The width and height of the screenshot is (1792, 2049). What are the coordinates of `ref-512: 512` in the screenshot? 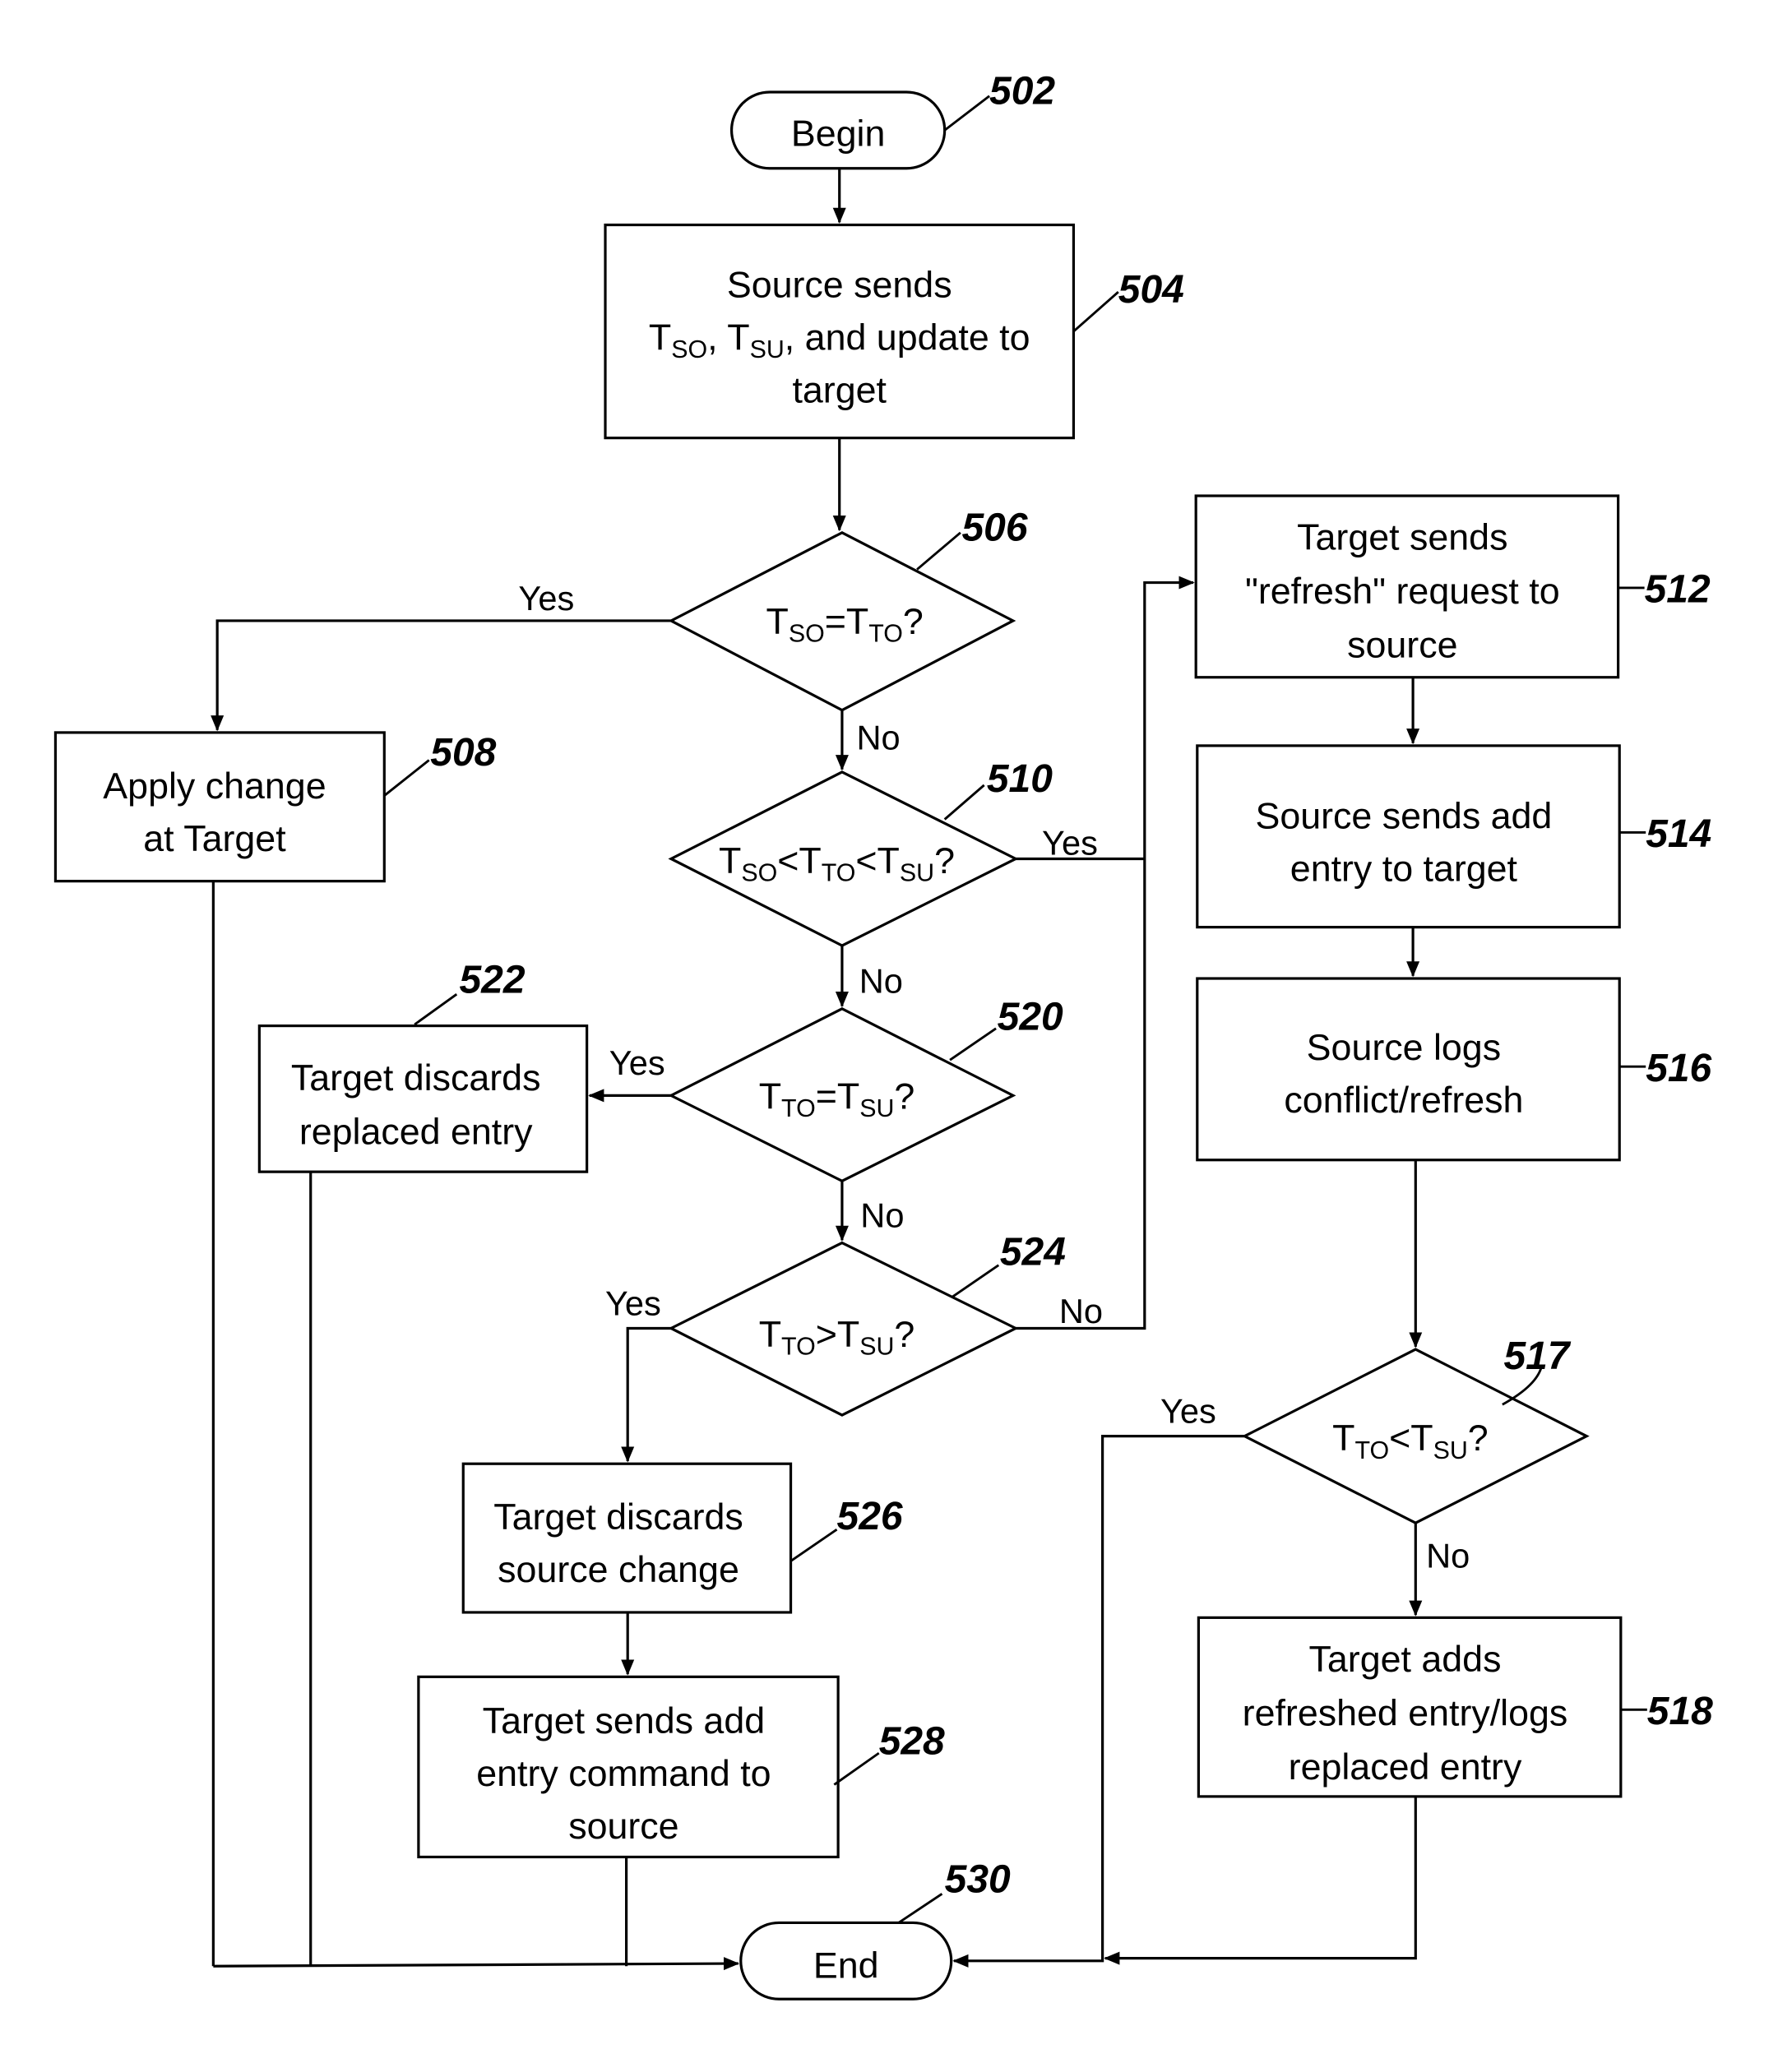 It's located at (1678, 590).